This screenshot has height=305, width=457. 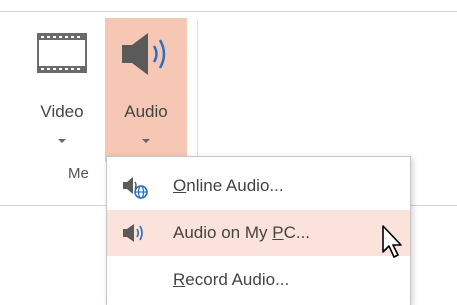 What do you see at coordinates (144, 54) in the screenshot?
I see `speaker-icon` at bounding box center [144, 54].